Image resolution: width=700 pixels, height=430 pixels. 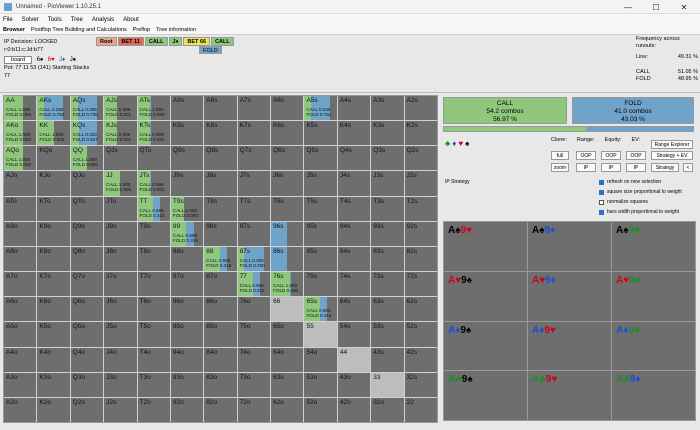 I want to click on hand-cell-A4s: A4s, so click(x=354, y=108).